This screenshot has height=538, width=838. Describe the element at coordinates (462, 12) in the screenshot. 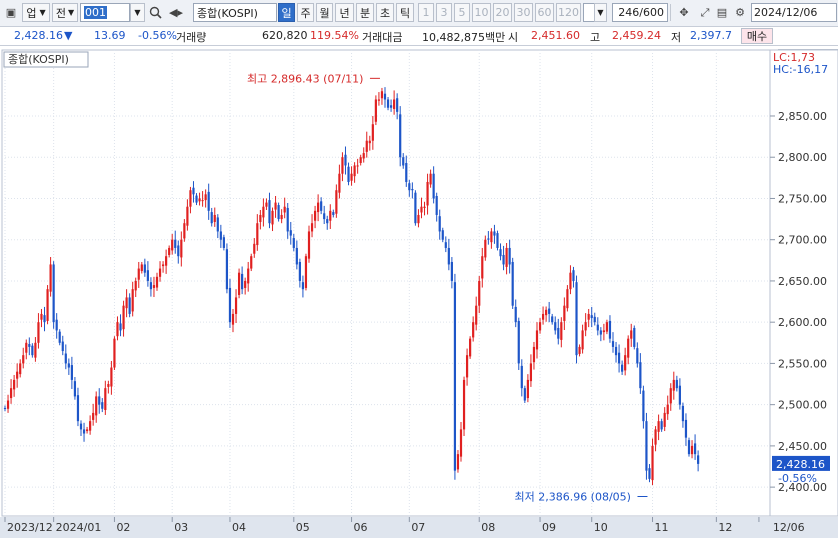

I see `minute-5-button: 5` at that location.